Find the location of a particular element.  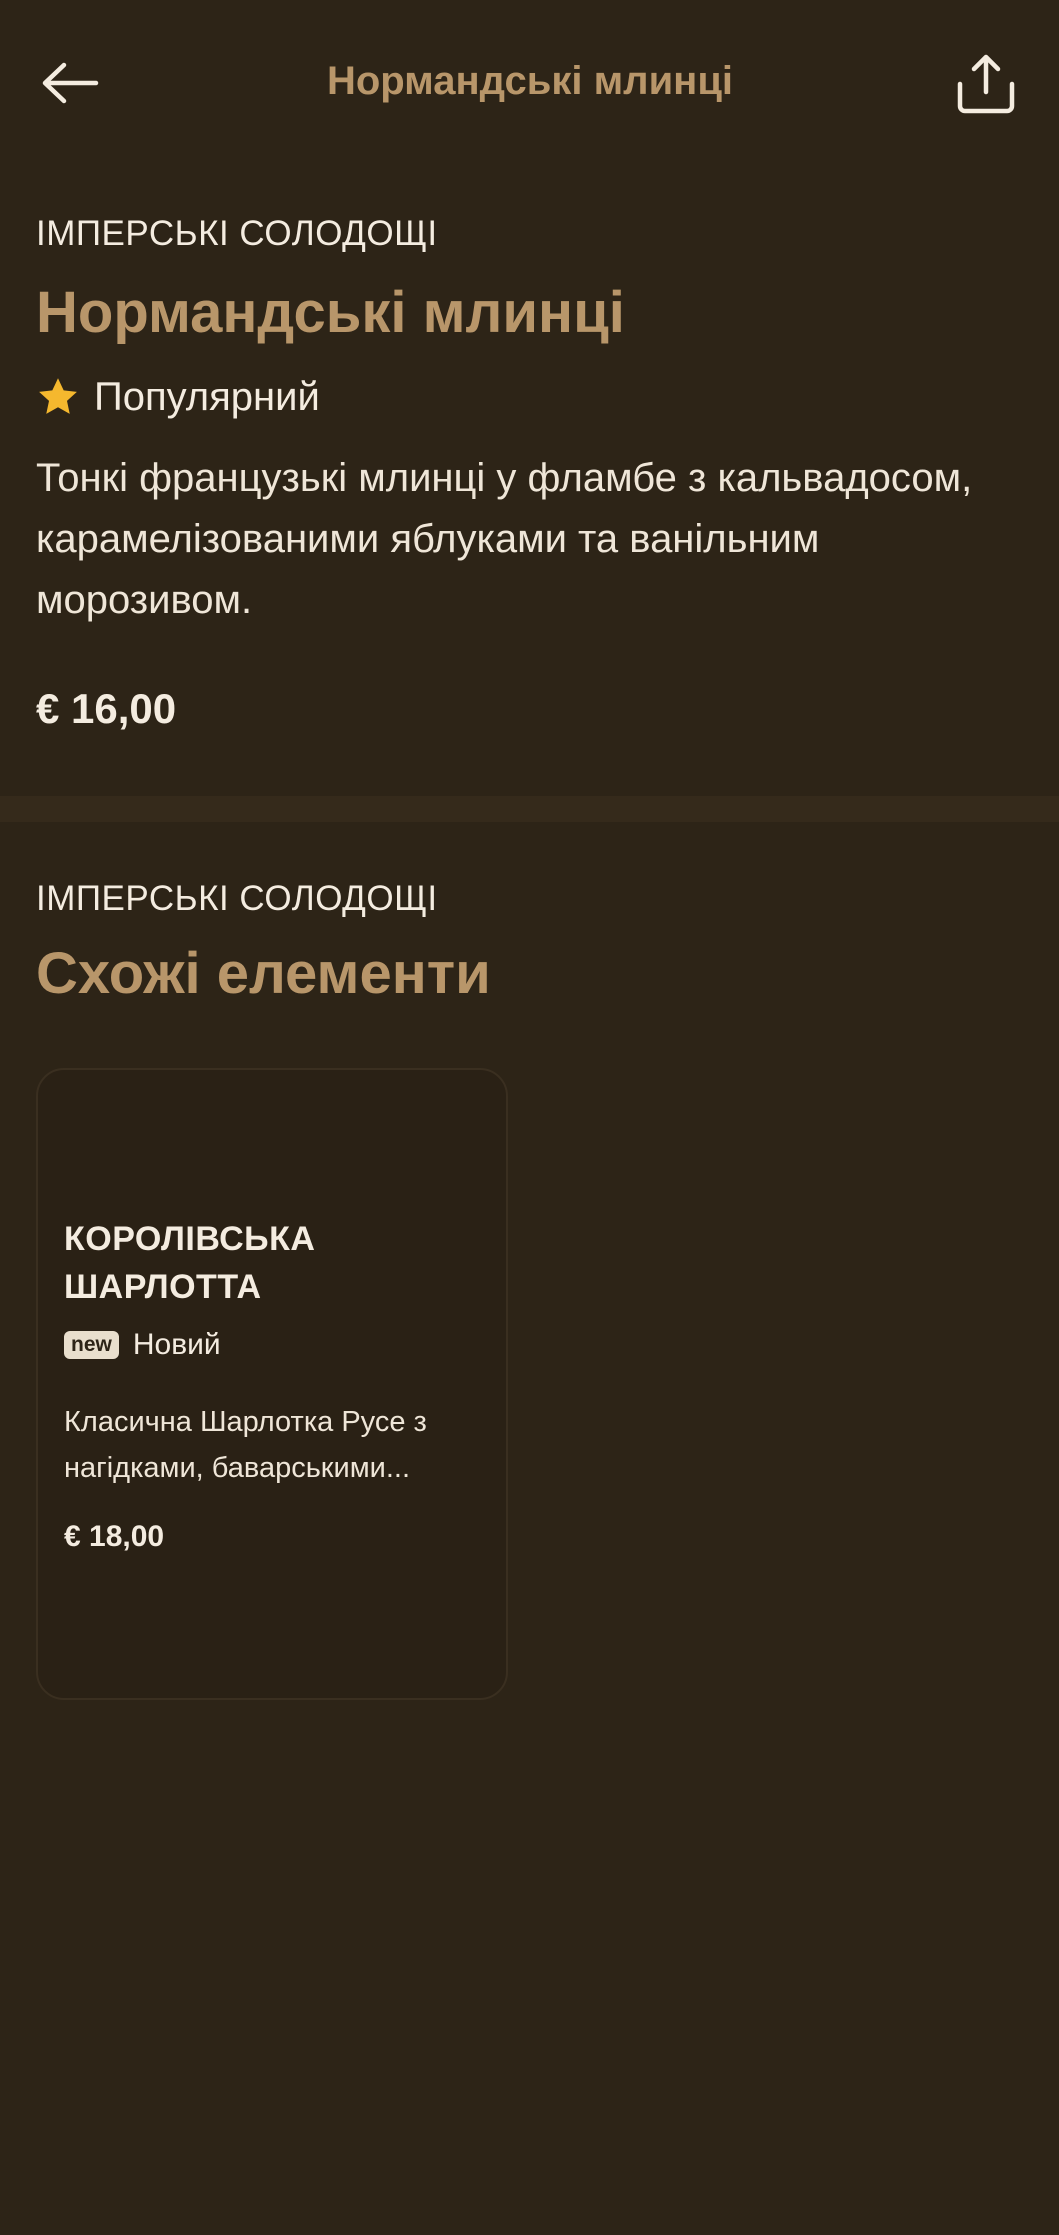

section-divider is located at coordinates (529, 809).